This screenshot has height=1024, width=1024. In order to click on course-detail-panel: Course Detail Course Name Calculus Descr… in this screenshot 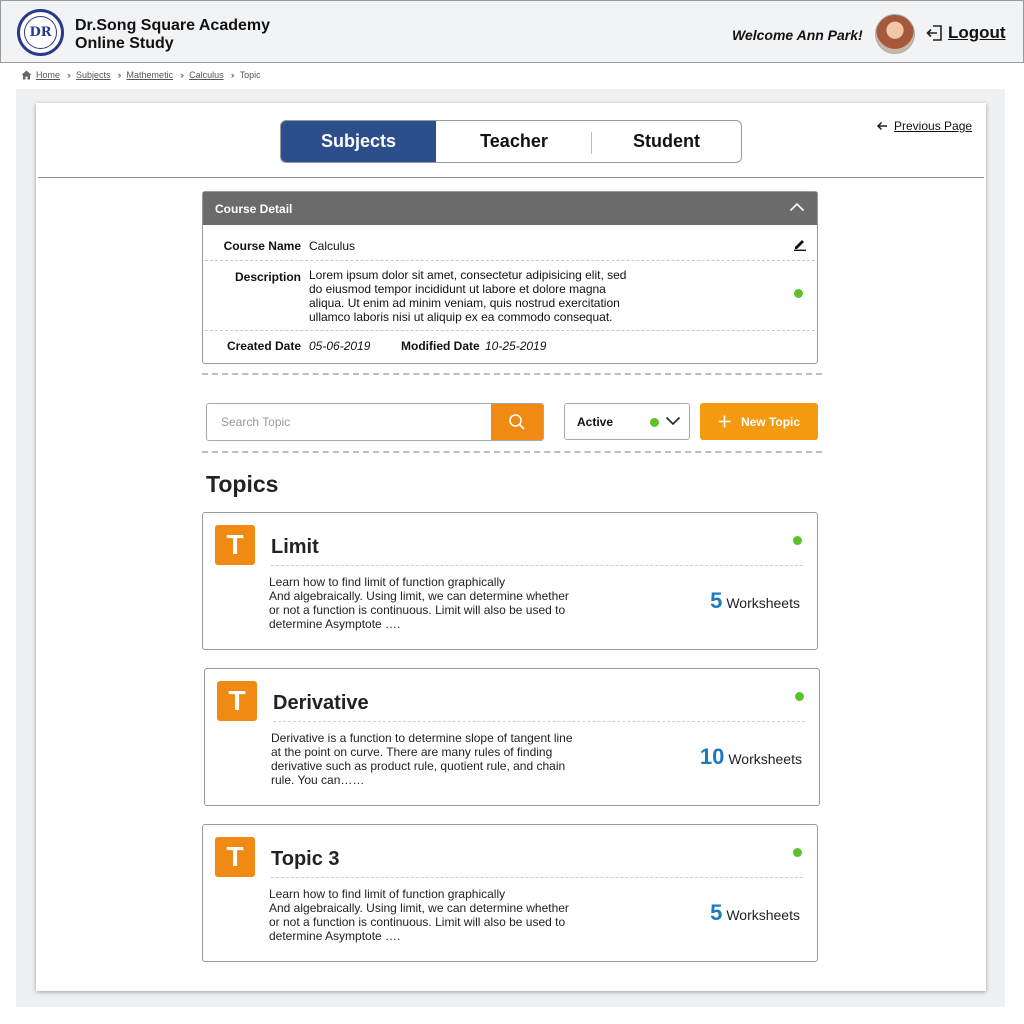, I will do `click(510, 277)`.